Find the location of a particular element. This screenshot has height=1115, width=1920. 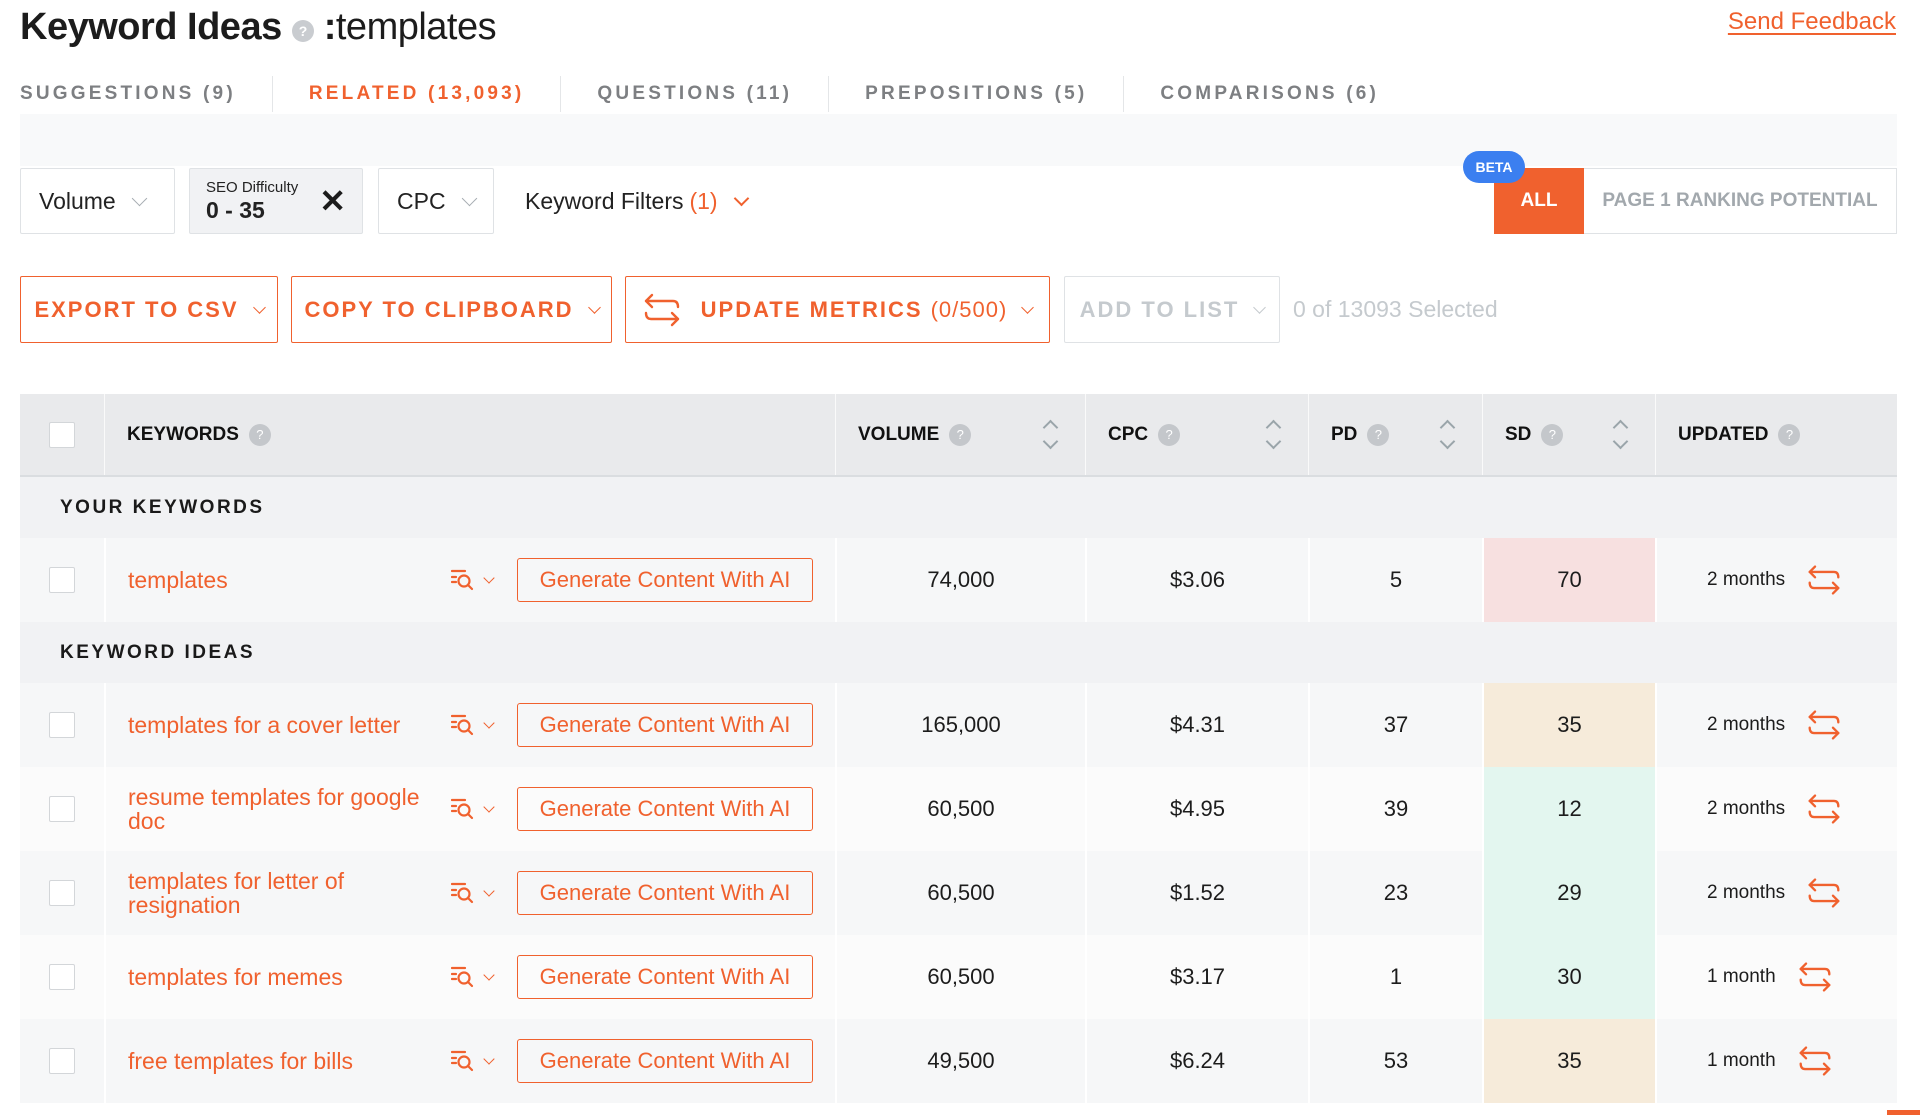

seo-difficulty-label: SEO Difficulty is located at coordinates (252, 187).